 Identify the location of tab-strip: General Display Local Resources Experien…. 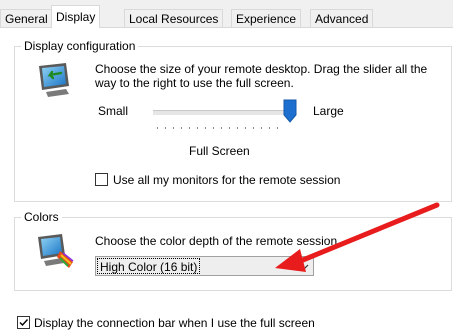
(226, 14).